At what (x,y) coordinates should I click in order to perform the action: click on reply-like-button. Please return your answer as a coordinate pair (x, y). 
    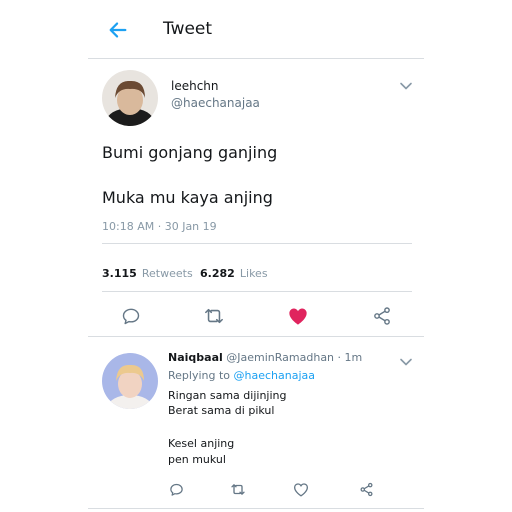
    Looking at the image, I should click on (301, 489).